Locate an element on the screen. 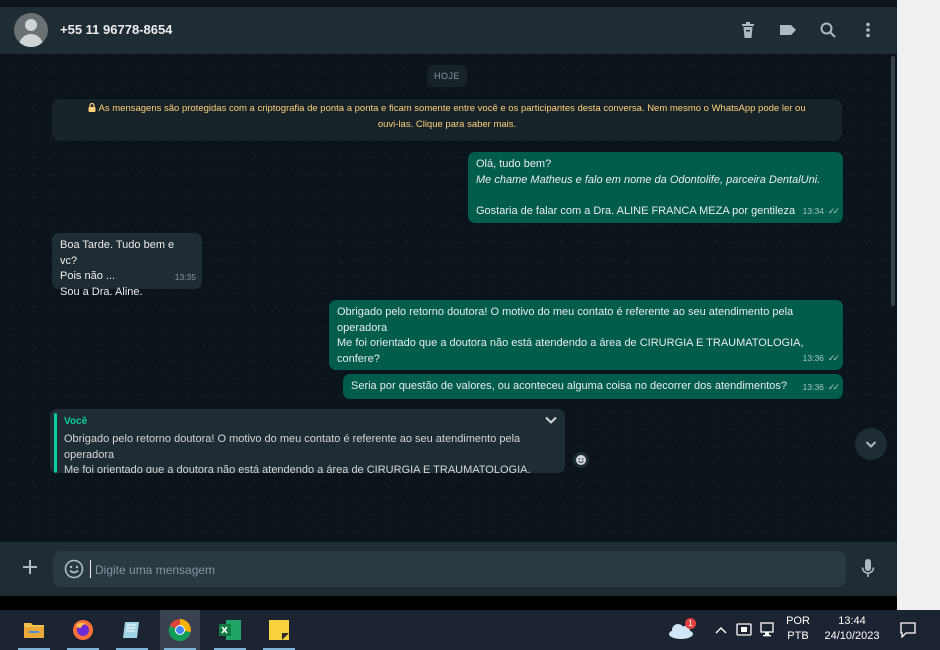 The image size is (940, 650). search-icon is located at coordinates (828, 30).